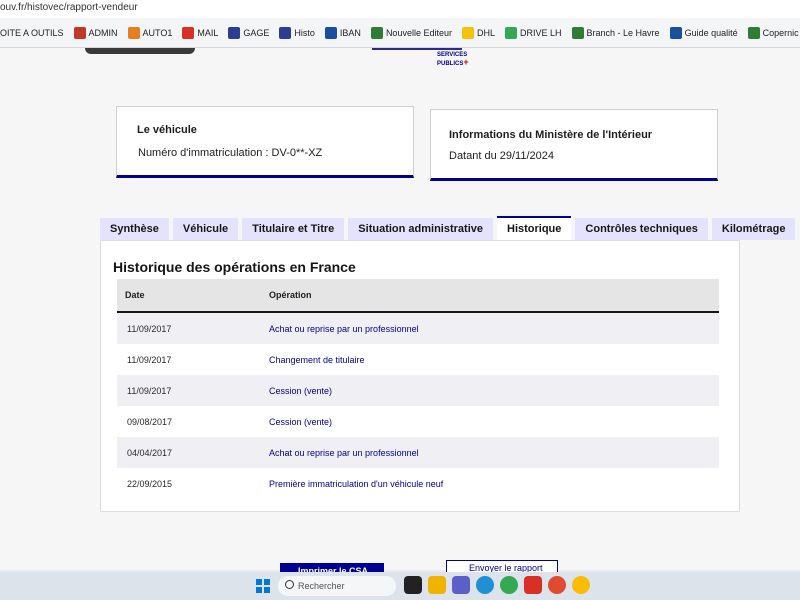 The image size is (800, 600). I want to click on search-icon, so click(289, 584).